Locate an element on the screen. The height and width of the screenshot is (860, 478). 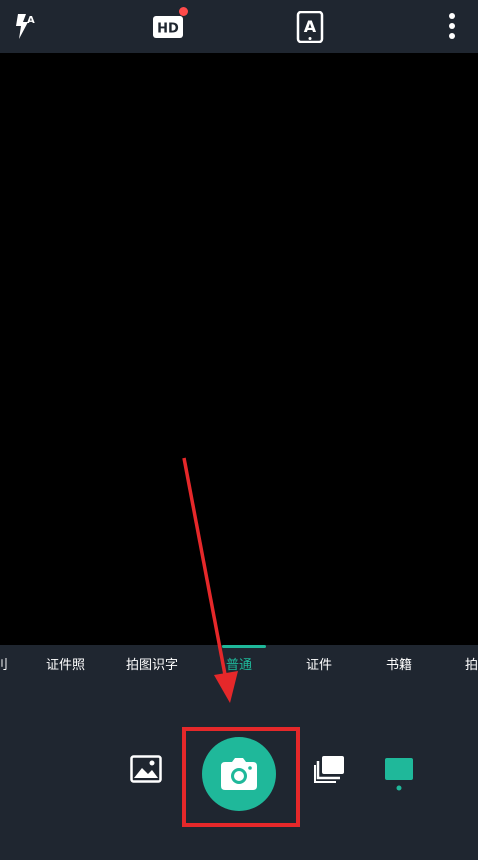
gallery-icon is located at coordinates (146, 769).